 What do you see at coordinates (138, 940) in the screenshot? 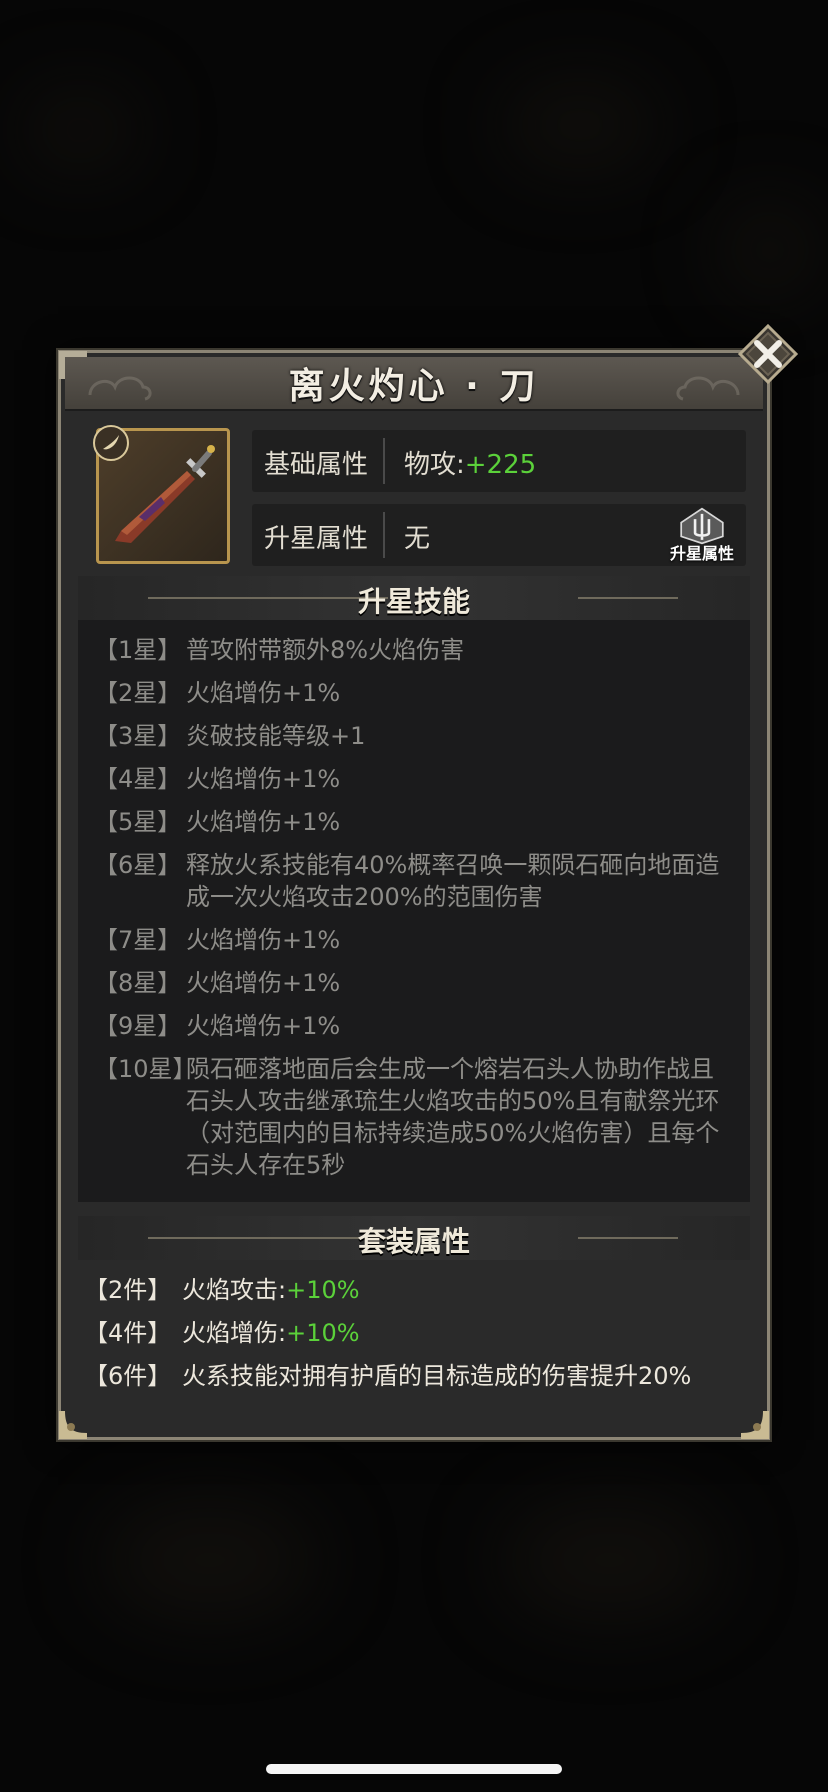
I see `skill-star-tag: 【7星】` at bounding box center [138, 940].